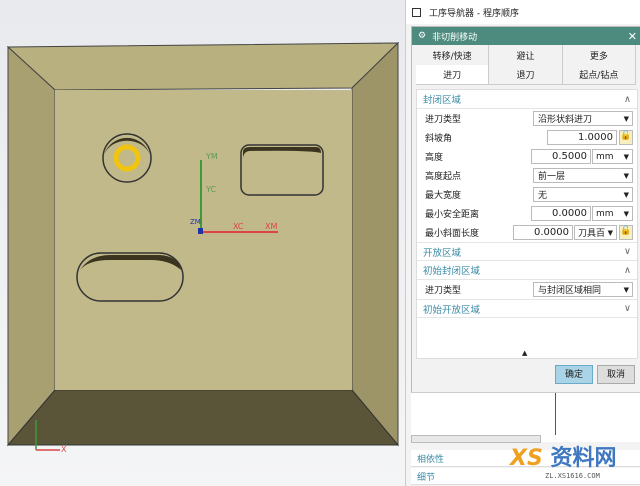  I want to click on unit-value: 刀具百, so click(592, 234).